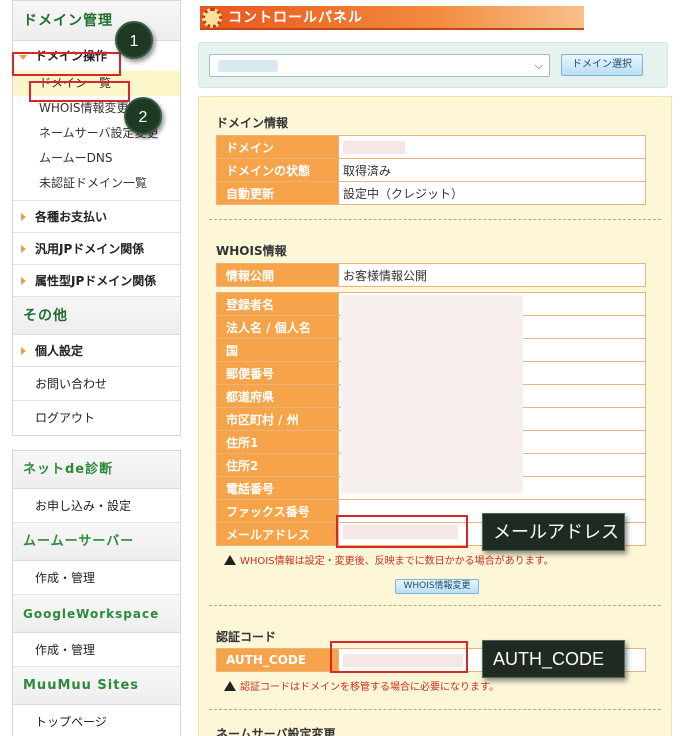 This screenshot has width=682, height=736. Describe the element at coordinates (397, 561) in the screenshot. I see `whois-warning-text: WHOIS情報は設定・変更後、反映までに数日かかる場合があります。` at that location.